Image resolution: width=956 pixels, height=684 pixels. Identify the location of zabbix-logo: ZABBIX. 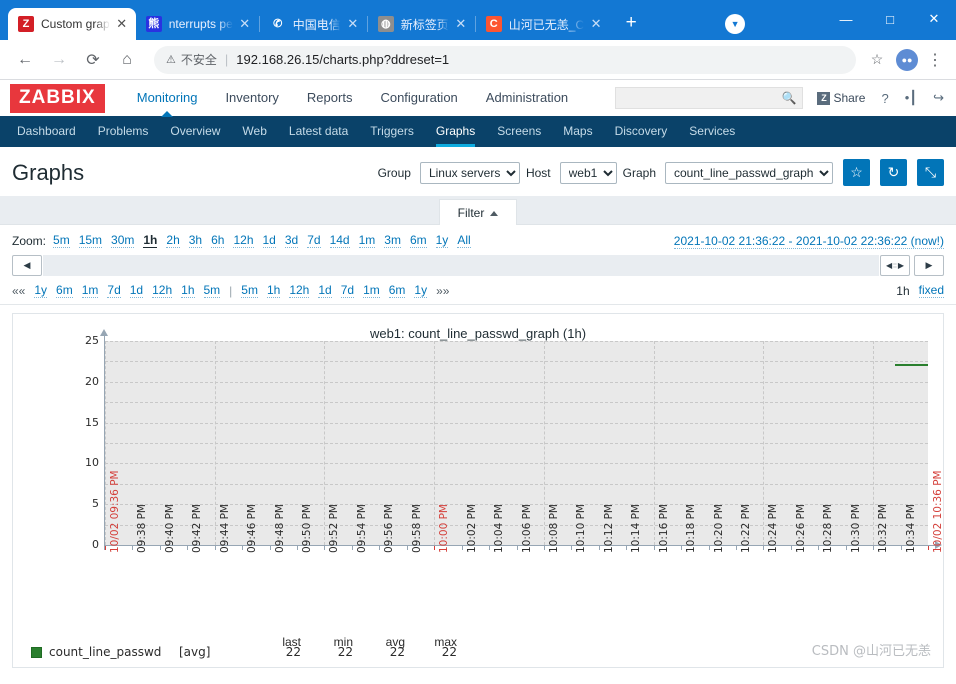
(57, 98).